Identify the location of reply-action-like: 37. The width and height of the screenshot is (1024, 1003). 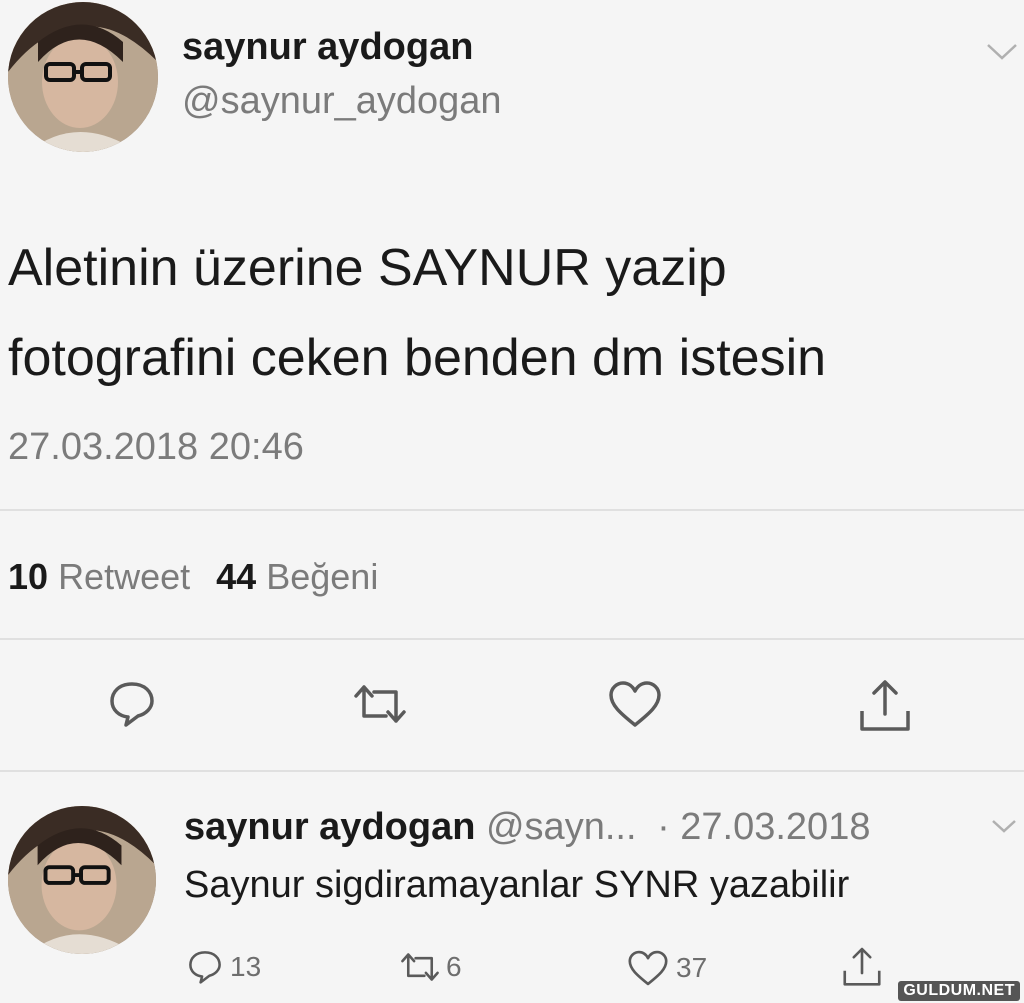
(666, 968).